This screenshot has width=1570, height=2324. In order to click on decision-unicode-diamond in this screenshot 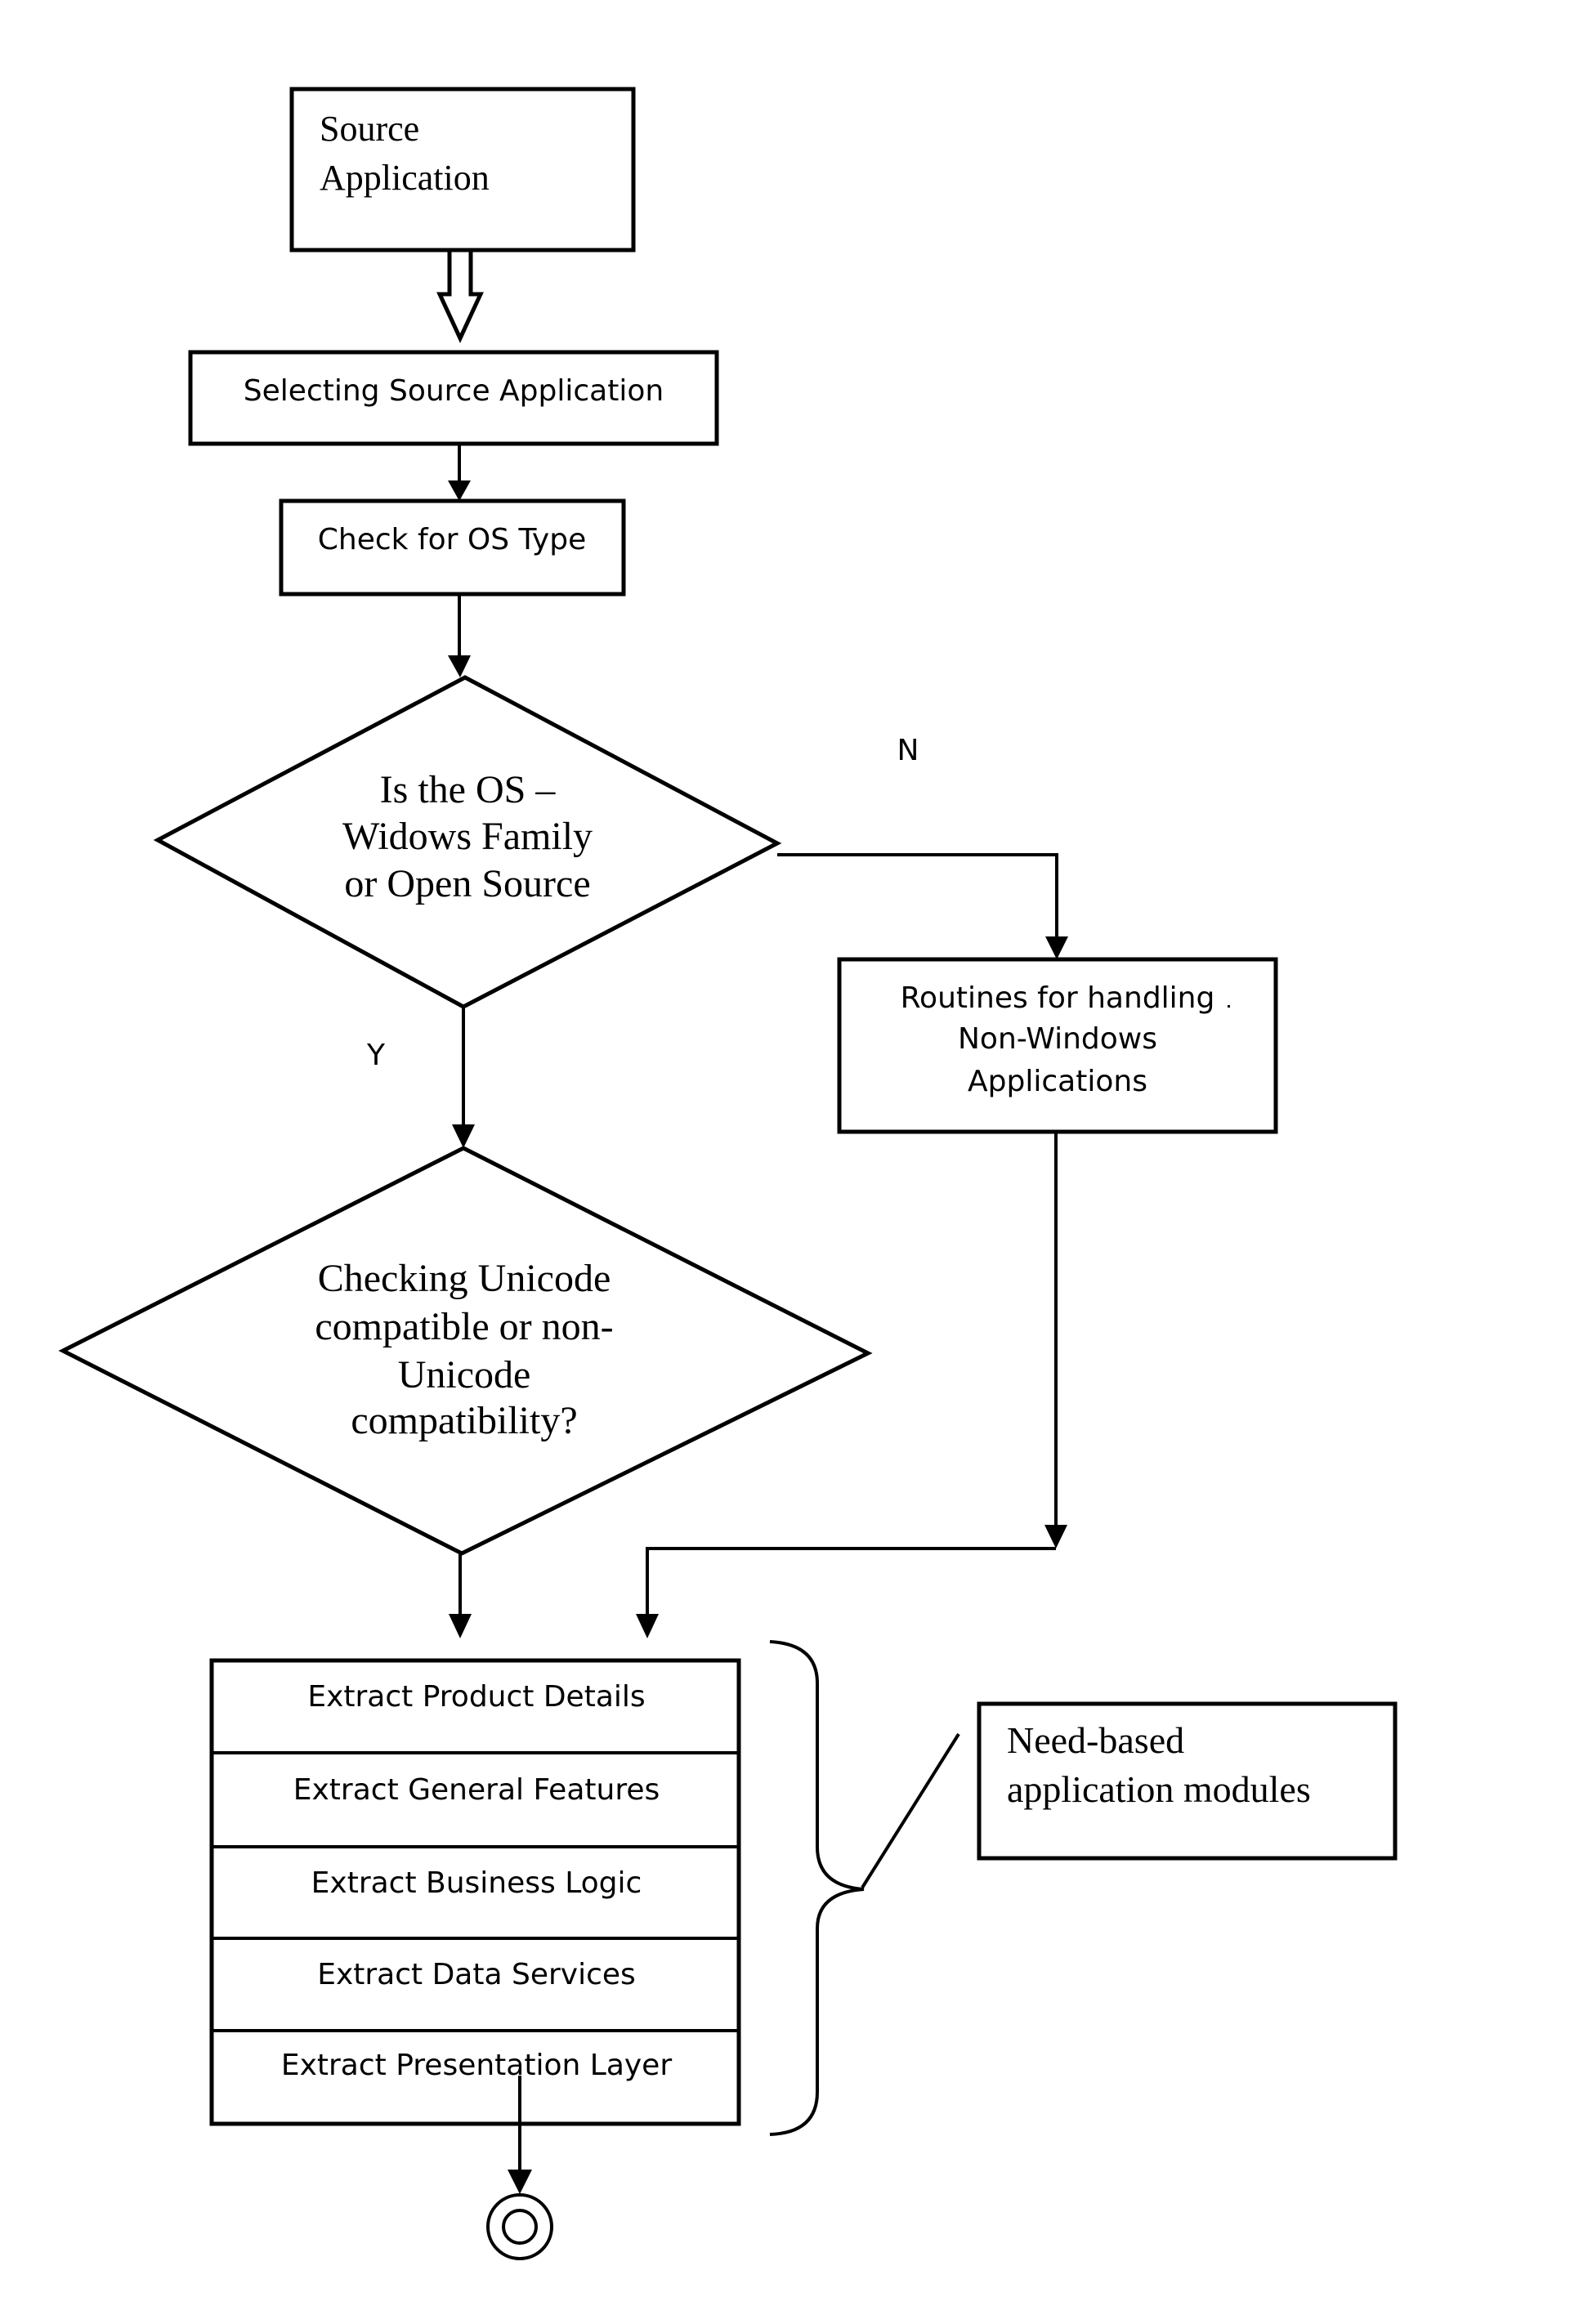, I will do `click(465, 1351)`.